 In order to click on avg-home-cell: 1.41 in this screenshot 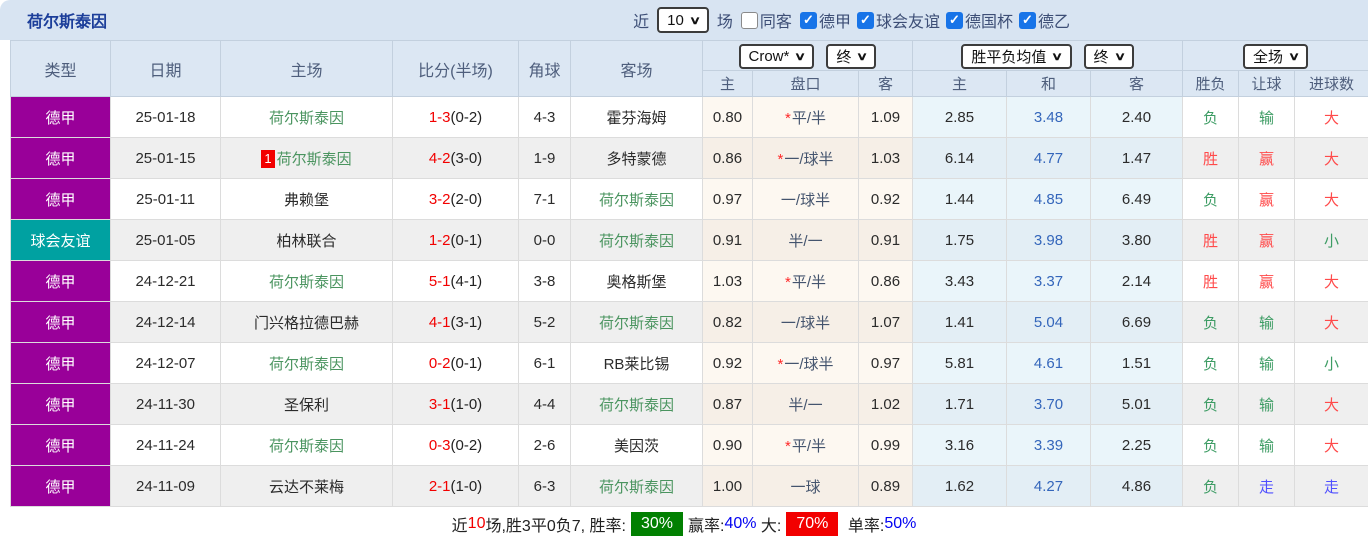, I will do `click(960, 322)`.